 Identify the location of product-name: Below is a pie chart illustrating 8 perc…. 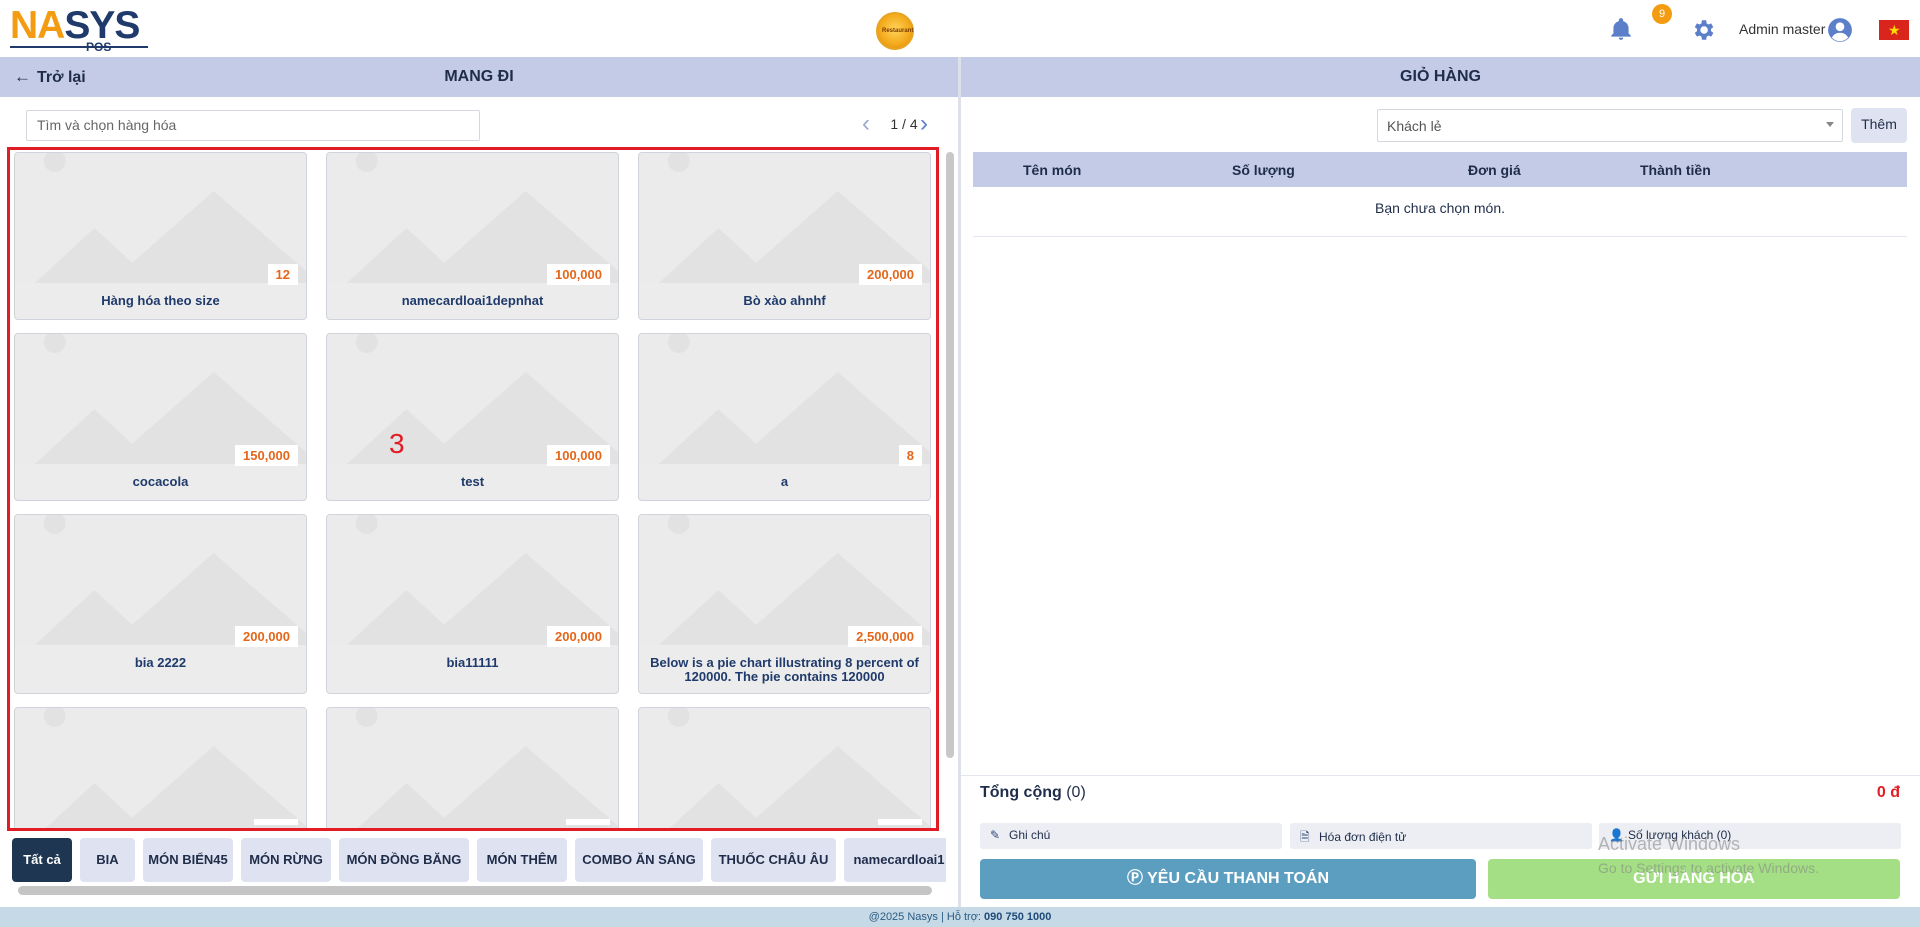
(784, 669).